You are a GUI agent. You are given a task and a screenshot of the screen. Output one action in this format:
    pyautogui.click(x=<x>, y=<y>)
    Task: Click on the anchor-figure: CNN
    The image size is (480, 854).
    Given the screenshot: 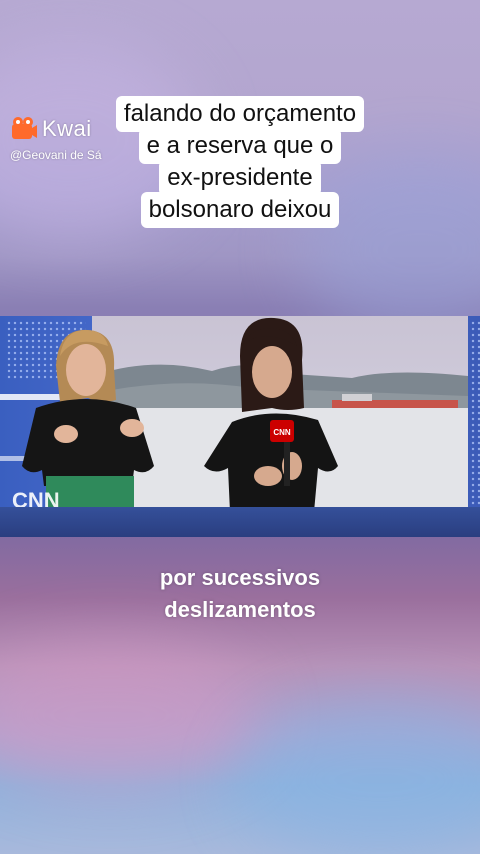 What is the action you would take?
    pyautogui.click(x=77, y=433)
    